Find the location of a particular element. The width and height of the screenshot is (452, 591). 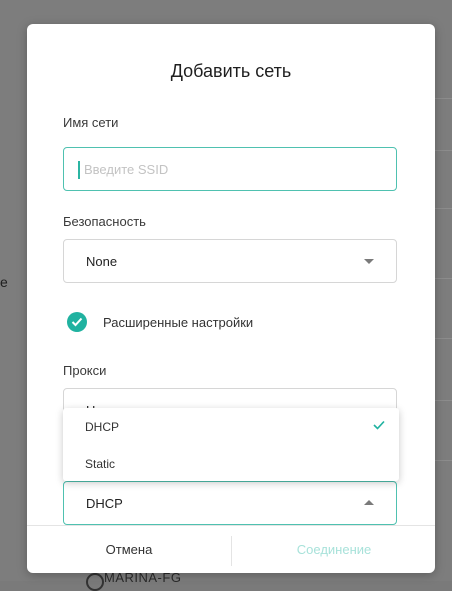

ip-settings-selected-value: DHCP is located at coordinates (104, 503).